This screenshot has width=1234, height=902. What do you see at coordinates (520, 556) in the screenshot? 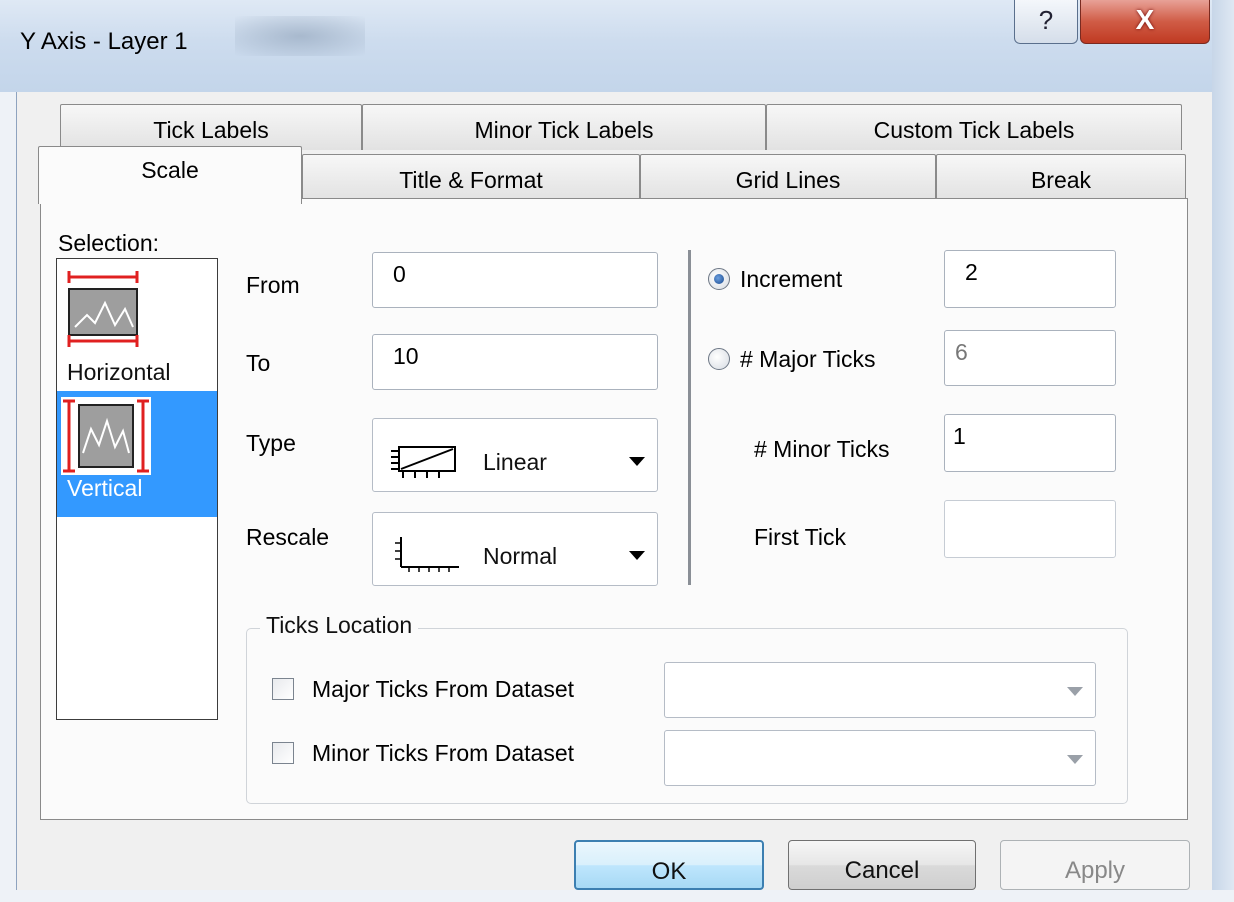
I see `rescale-select-value: Normal` at bounding box center [520, 556].